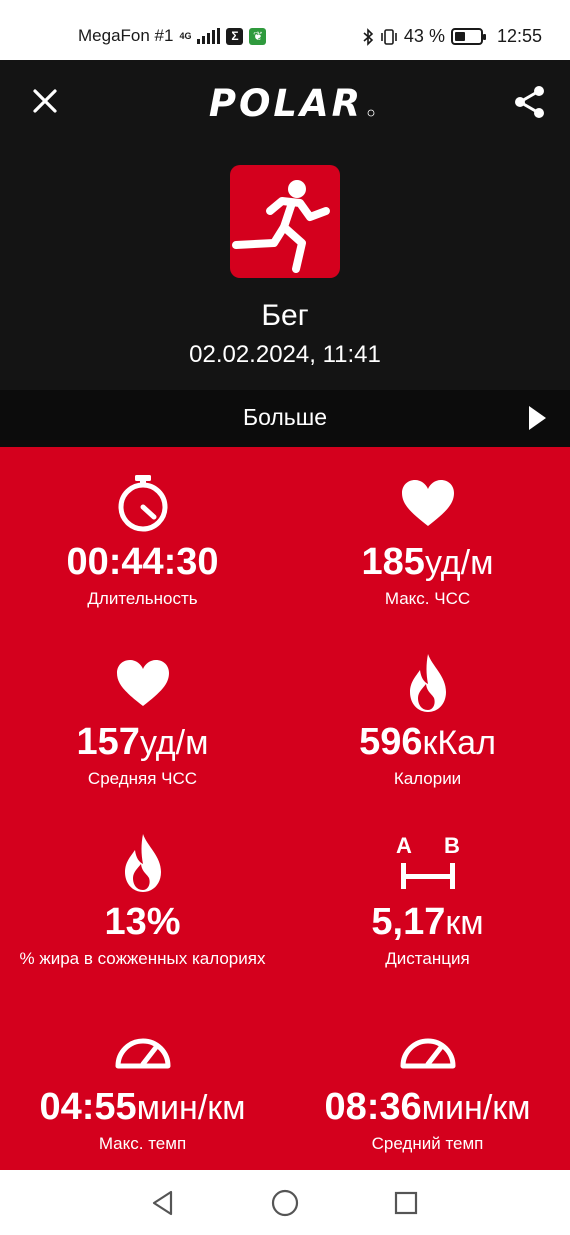 The image size is (570, 1235). What do you see at coordinates (142, 540) in the screenshot?
I see `stat-duration: 00:44:30 Длительность` at bounding box center [142, 540].